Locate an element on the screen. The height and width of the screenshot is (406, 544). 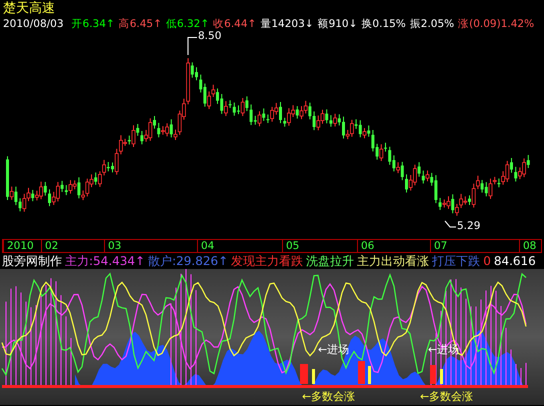
quote-value: 低6.32↑ is located at coordinates (188, 24).